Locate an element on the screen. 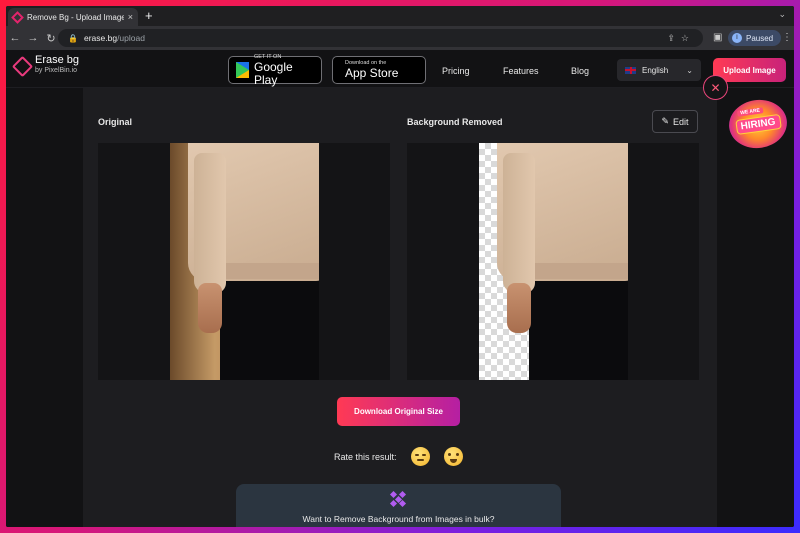  rate-result-row: Rate this result: is located at coordinates (398, 456).